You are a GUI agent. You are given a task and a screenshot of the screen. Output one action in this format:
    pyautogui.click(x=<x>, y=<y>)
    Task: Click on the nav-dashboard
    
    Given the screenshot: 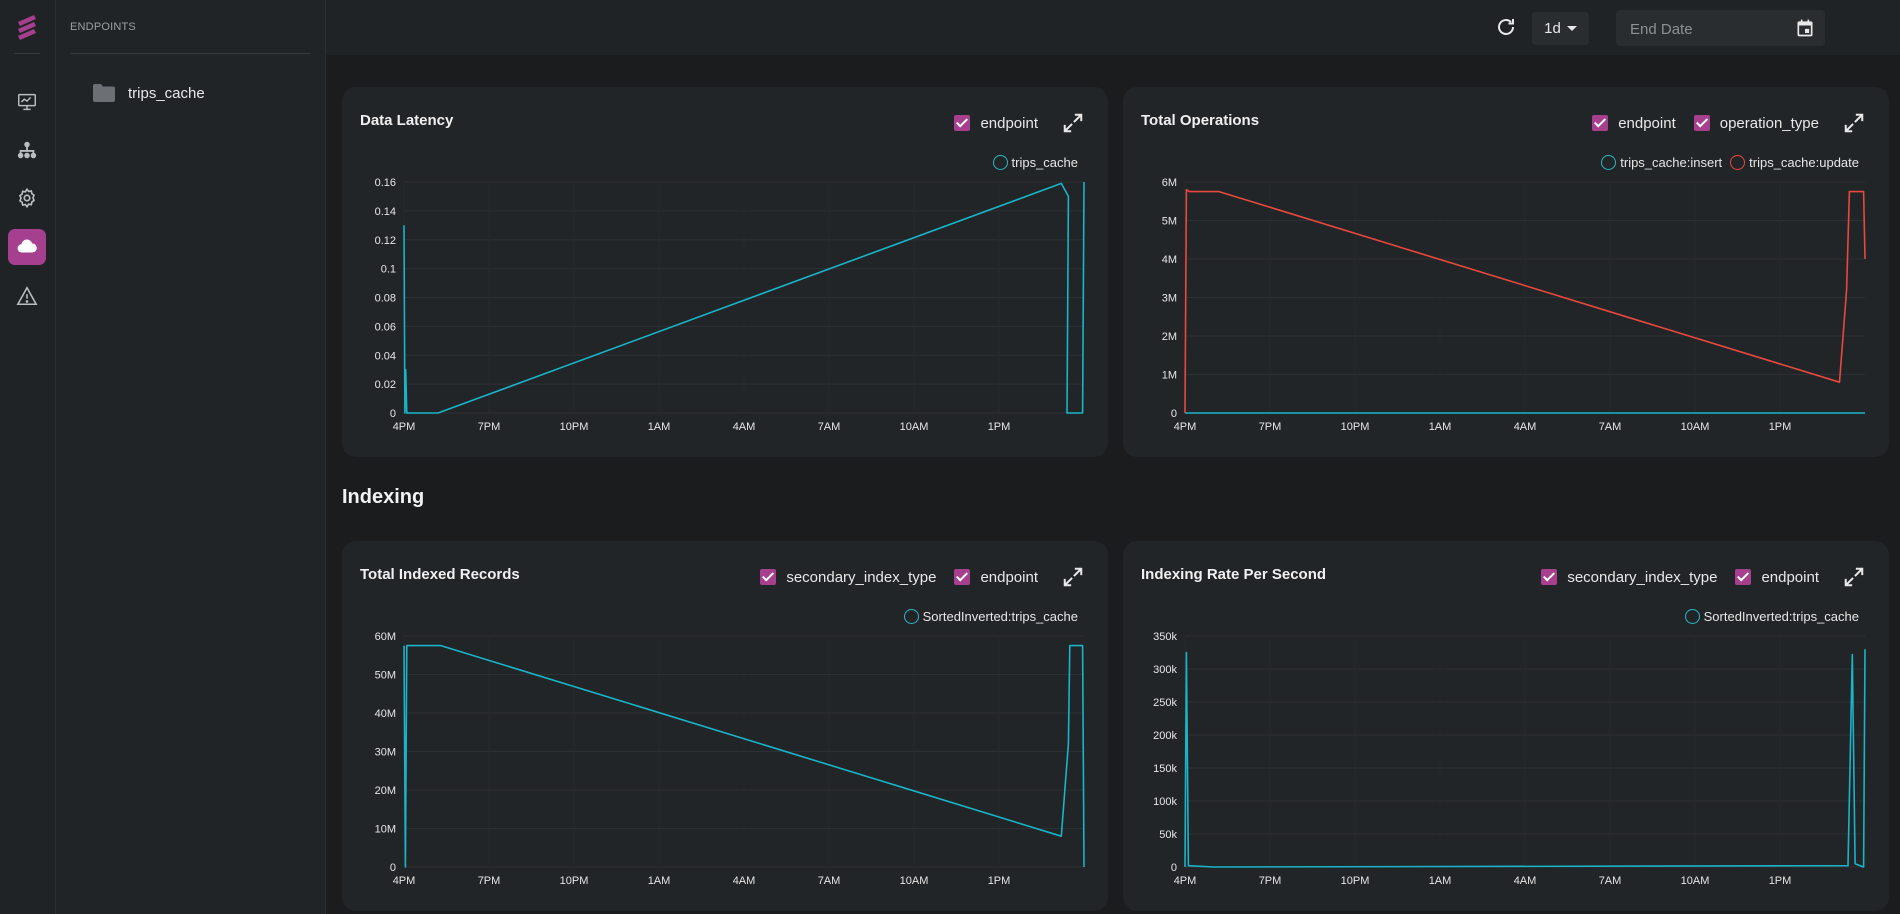 What is the action you would take?
    pyautogui.click(x=27, y=102)
    